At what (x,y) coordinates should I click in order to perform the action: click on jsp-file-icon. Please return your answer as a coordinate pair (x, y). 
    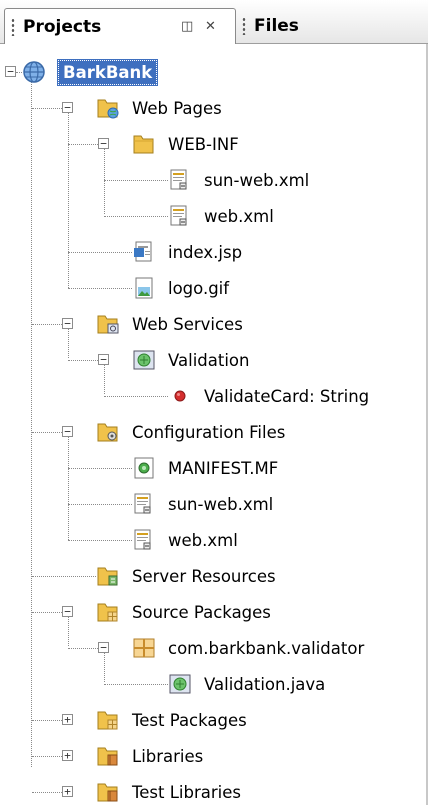
    Looking at the image, I should click on (144, 252).